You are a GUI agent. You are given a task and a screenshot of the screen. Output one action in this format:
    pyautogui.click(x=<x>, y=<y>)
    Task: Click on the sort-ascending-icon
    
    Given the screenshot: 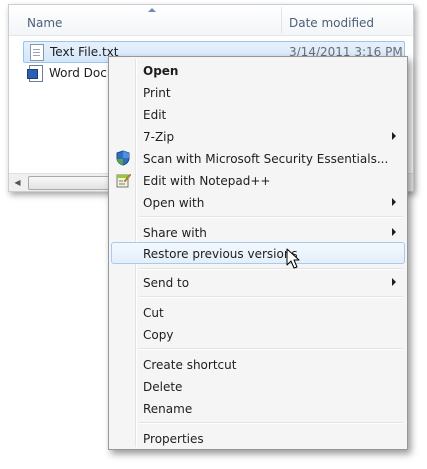 What is the action you would take?
    pyautogui.click(x=152, y=10)
    